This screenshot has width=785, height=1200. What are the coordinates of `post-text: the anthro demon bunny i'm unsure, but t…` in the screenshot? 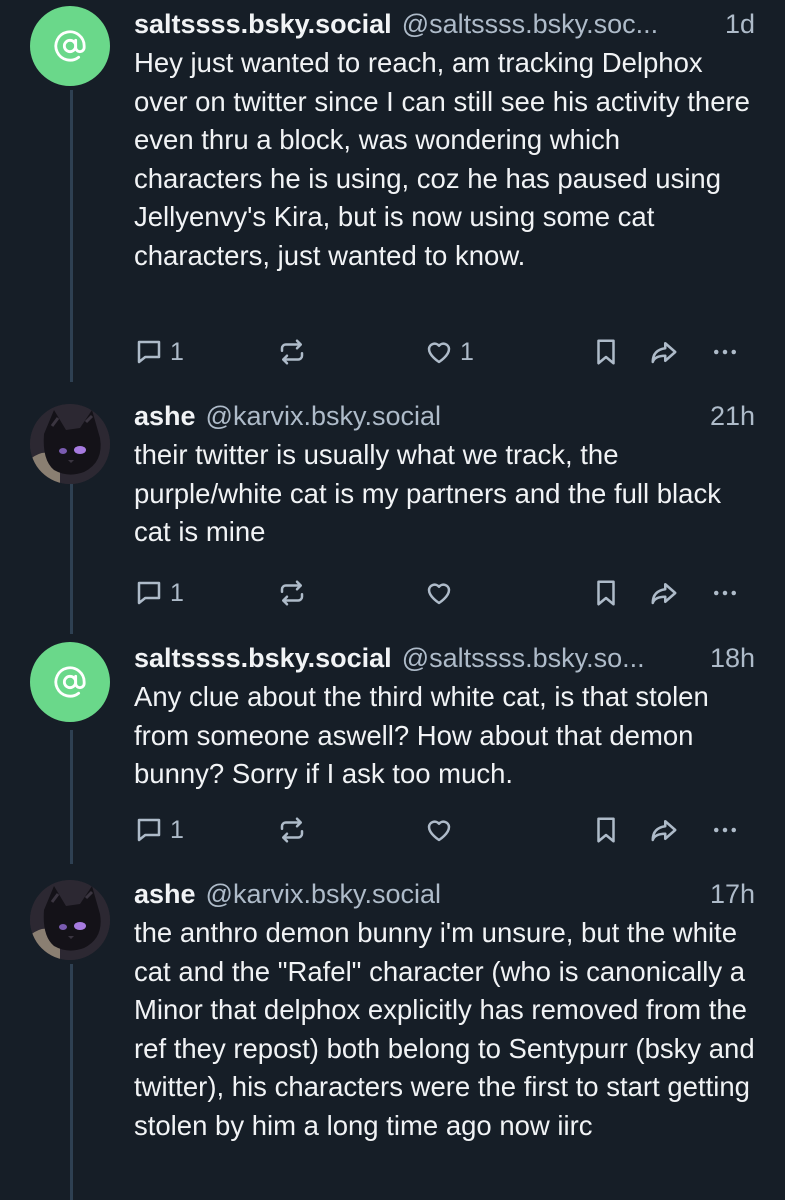 It's located at (444, 1029).